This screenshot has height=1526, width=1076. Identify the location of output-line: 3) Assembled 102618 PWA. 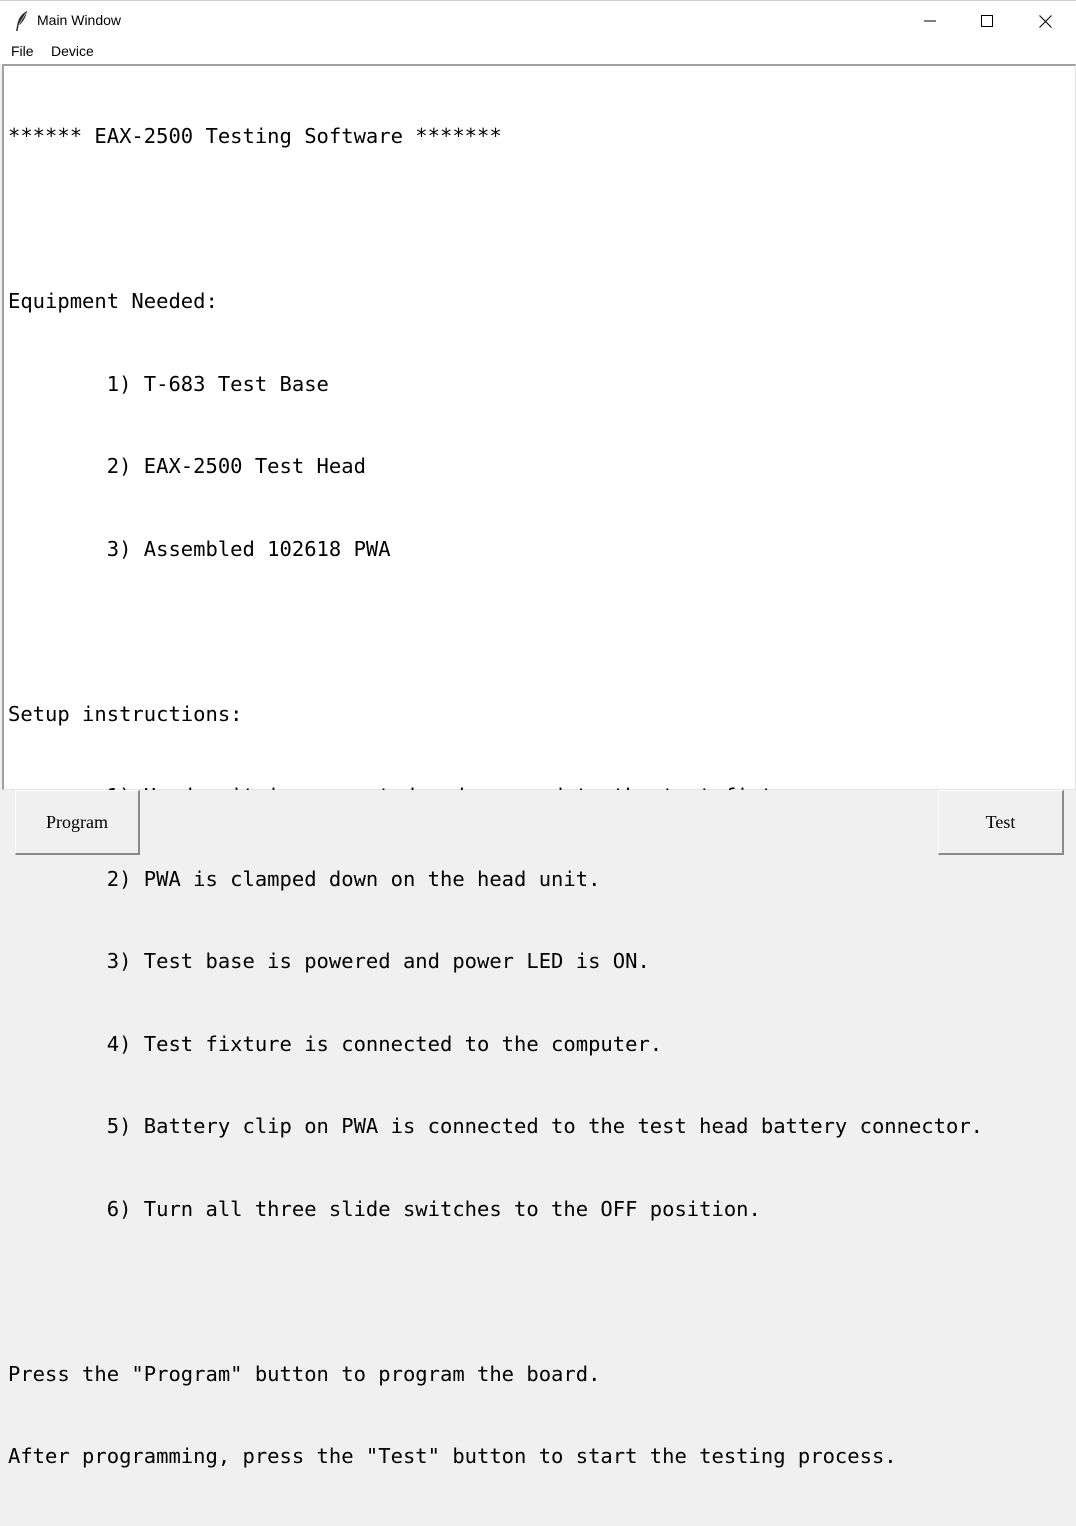
(199, 548).